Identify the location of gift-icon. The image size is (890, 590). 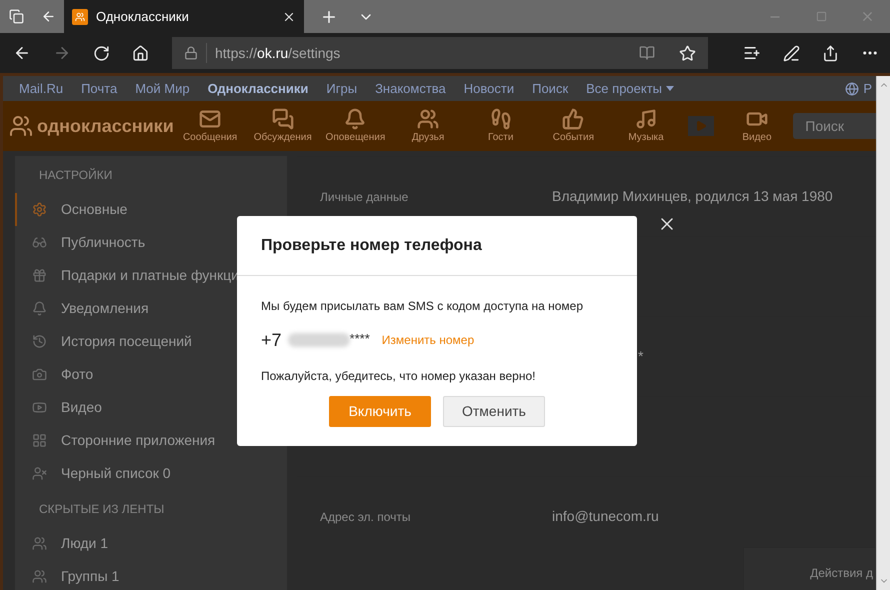
(39, 275).